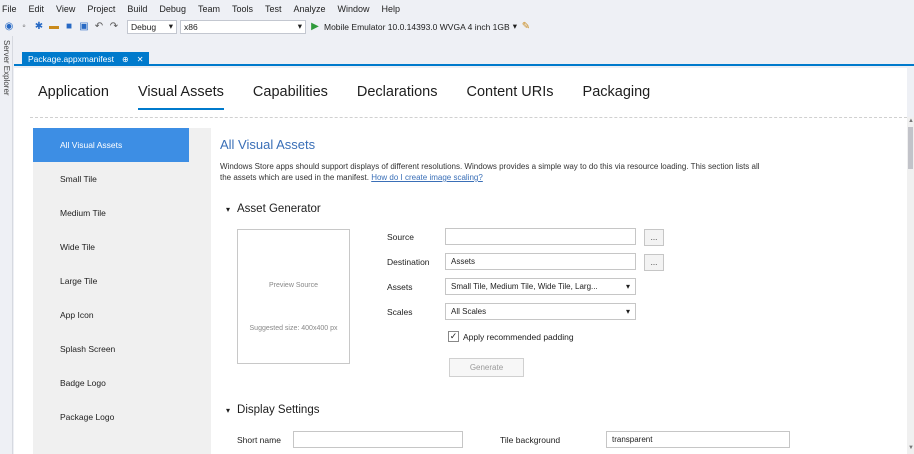 Image resolution: width=914 pixels, height=454 pixels. Describe the element at coordinates (180, 97) in the screenshot. I see `tab-visual-assets: Visual Assets` at that location.